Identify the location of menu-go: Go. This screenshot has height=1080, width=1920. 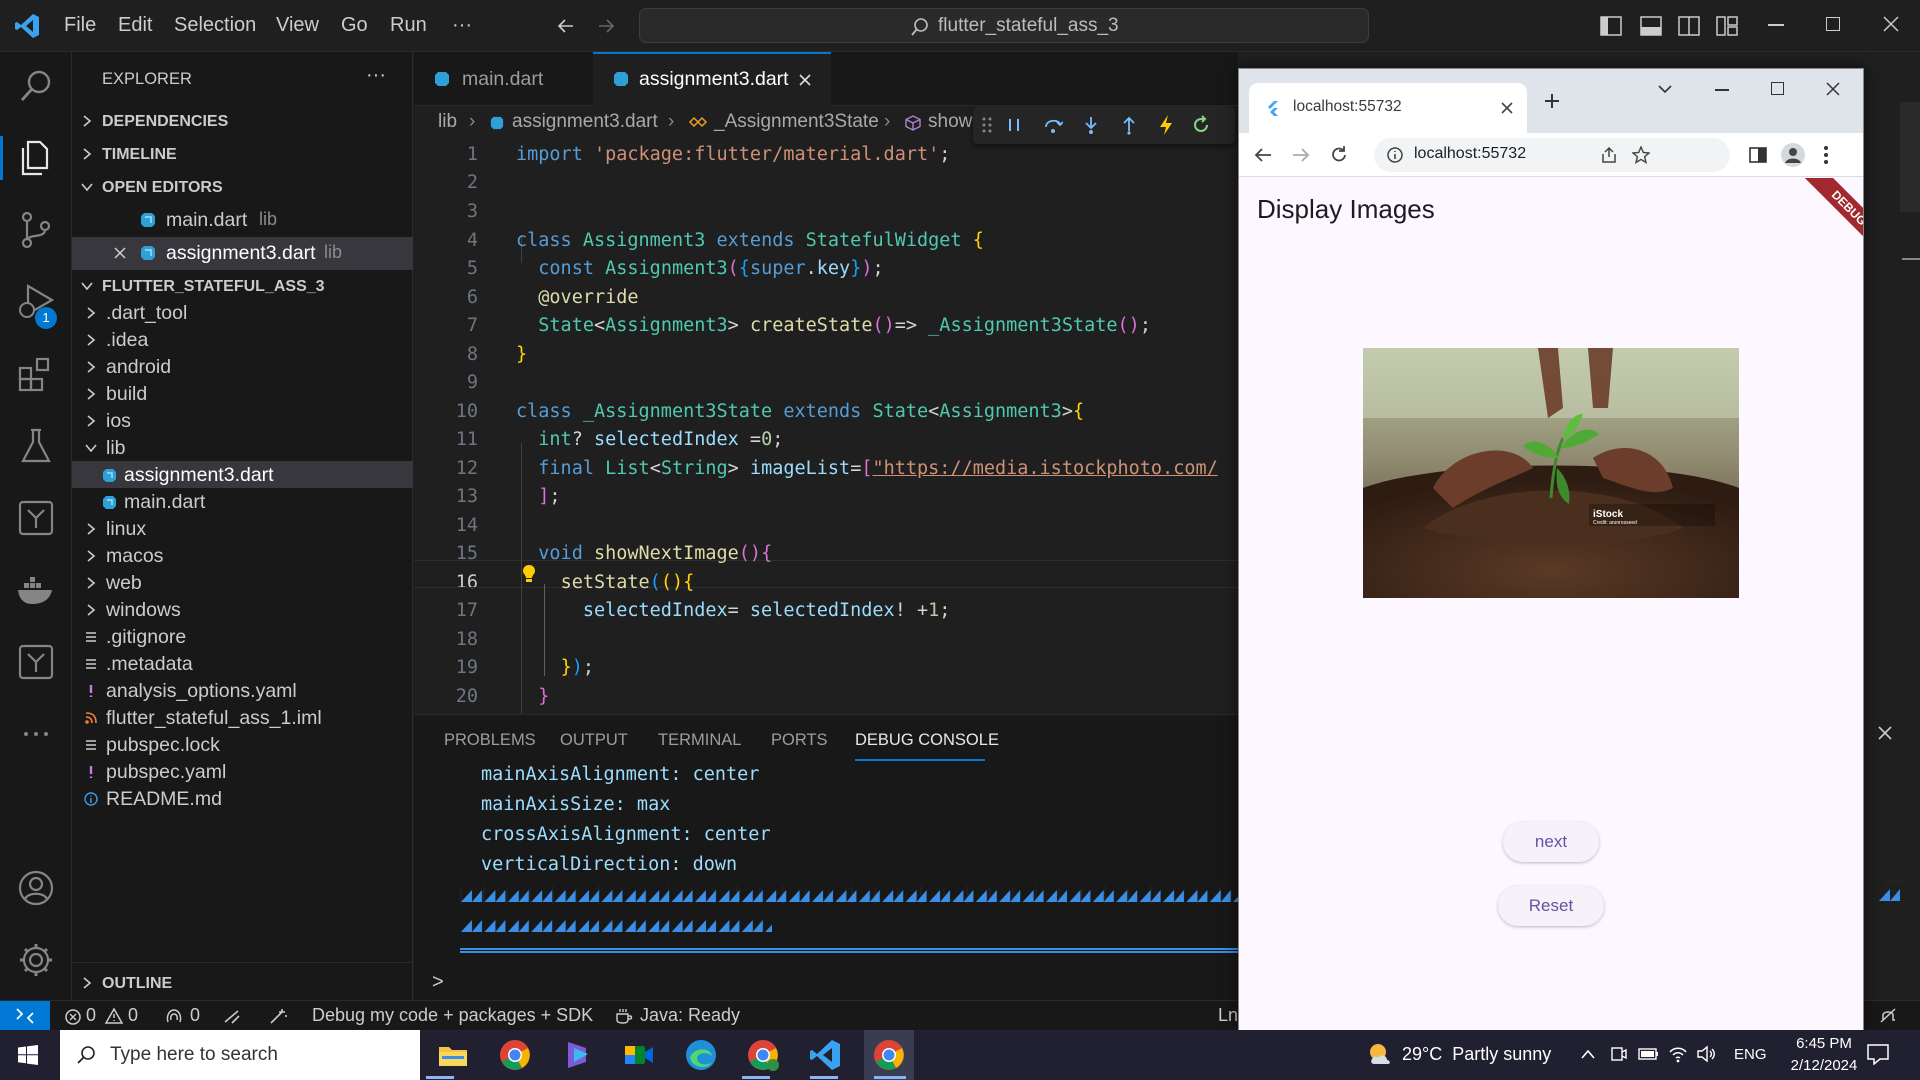
(354, 25).